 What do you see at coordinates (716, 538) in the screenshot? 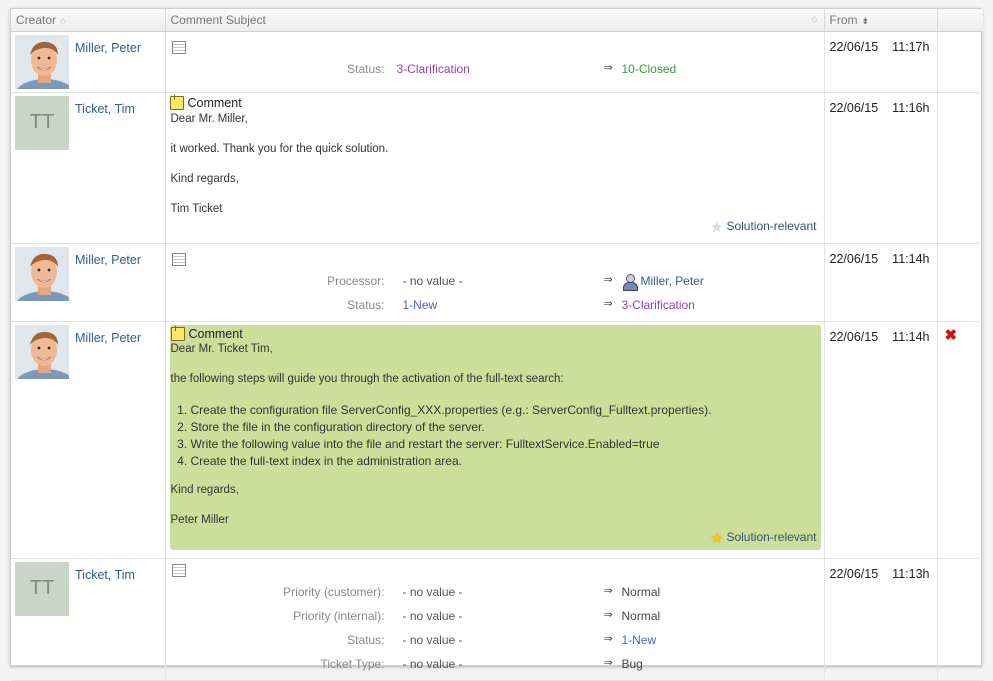
I see `star-filled-icon: ★` at bounding box center [716, 538].